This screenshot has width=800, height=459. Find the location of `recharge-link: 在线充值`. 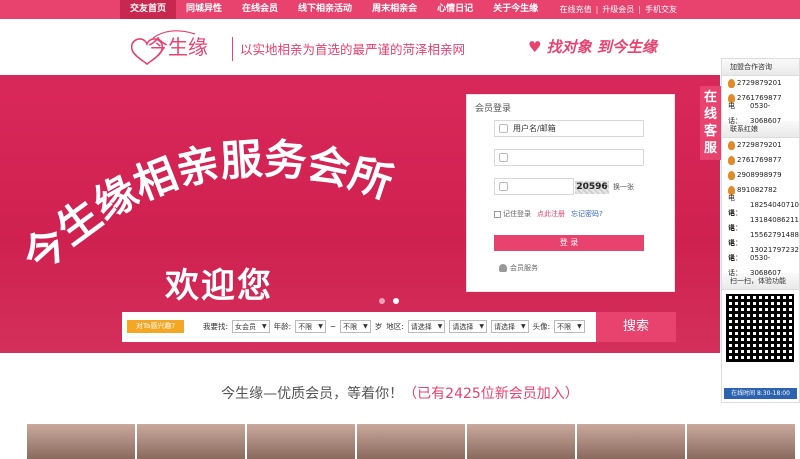

recharge-link: 在线充值 is located at coordinates (576, 9).